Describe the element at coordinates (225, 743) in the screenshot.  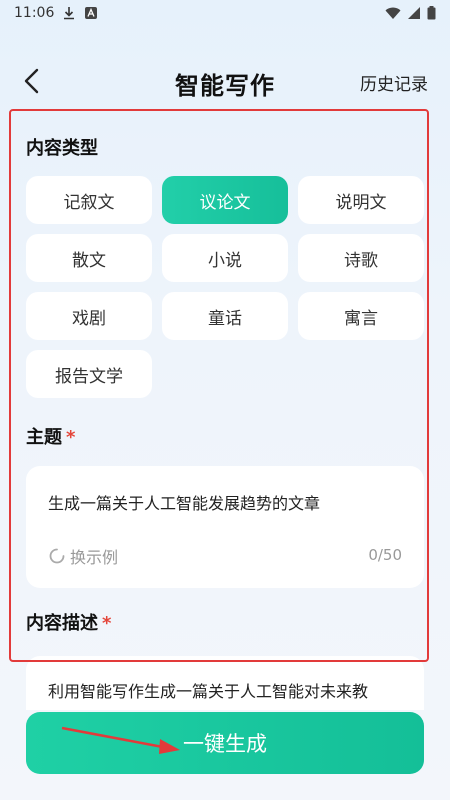
I see `generate-button: 一键生成` at that location.